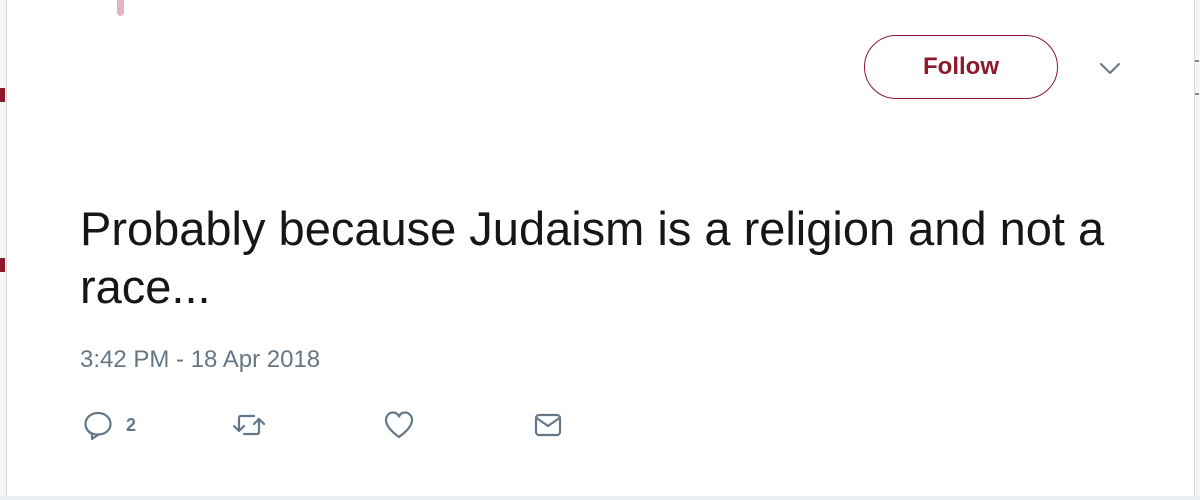 This screenshot has height=500, width=1200. I want to click on retweet-button, so click(249, 425).